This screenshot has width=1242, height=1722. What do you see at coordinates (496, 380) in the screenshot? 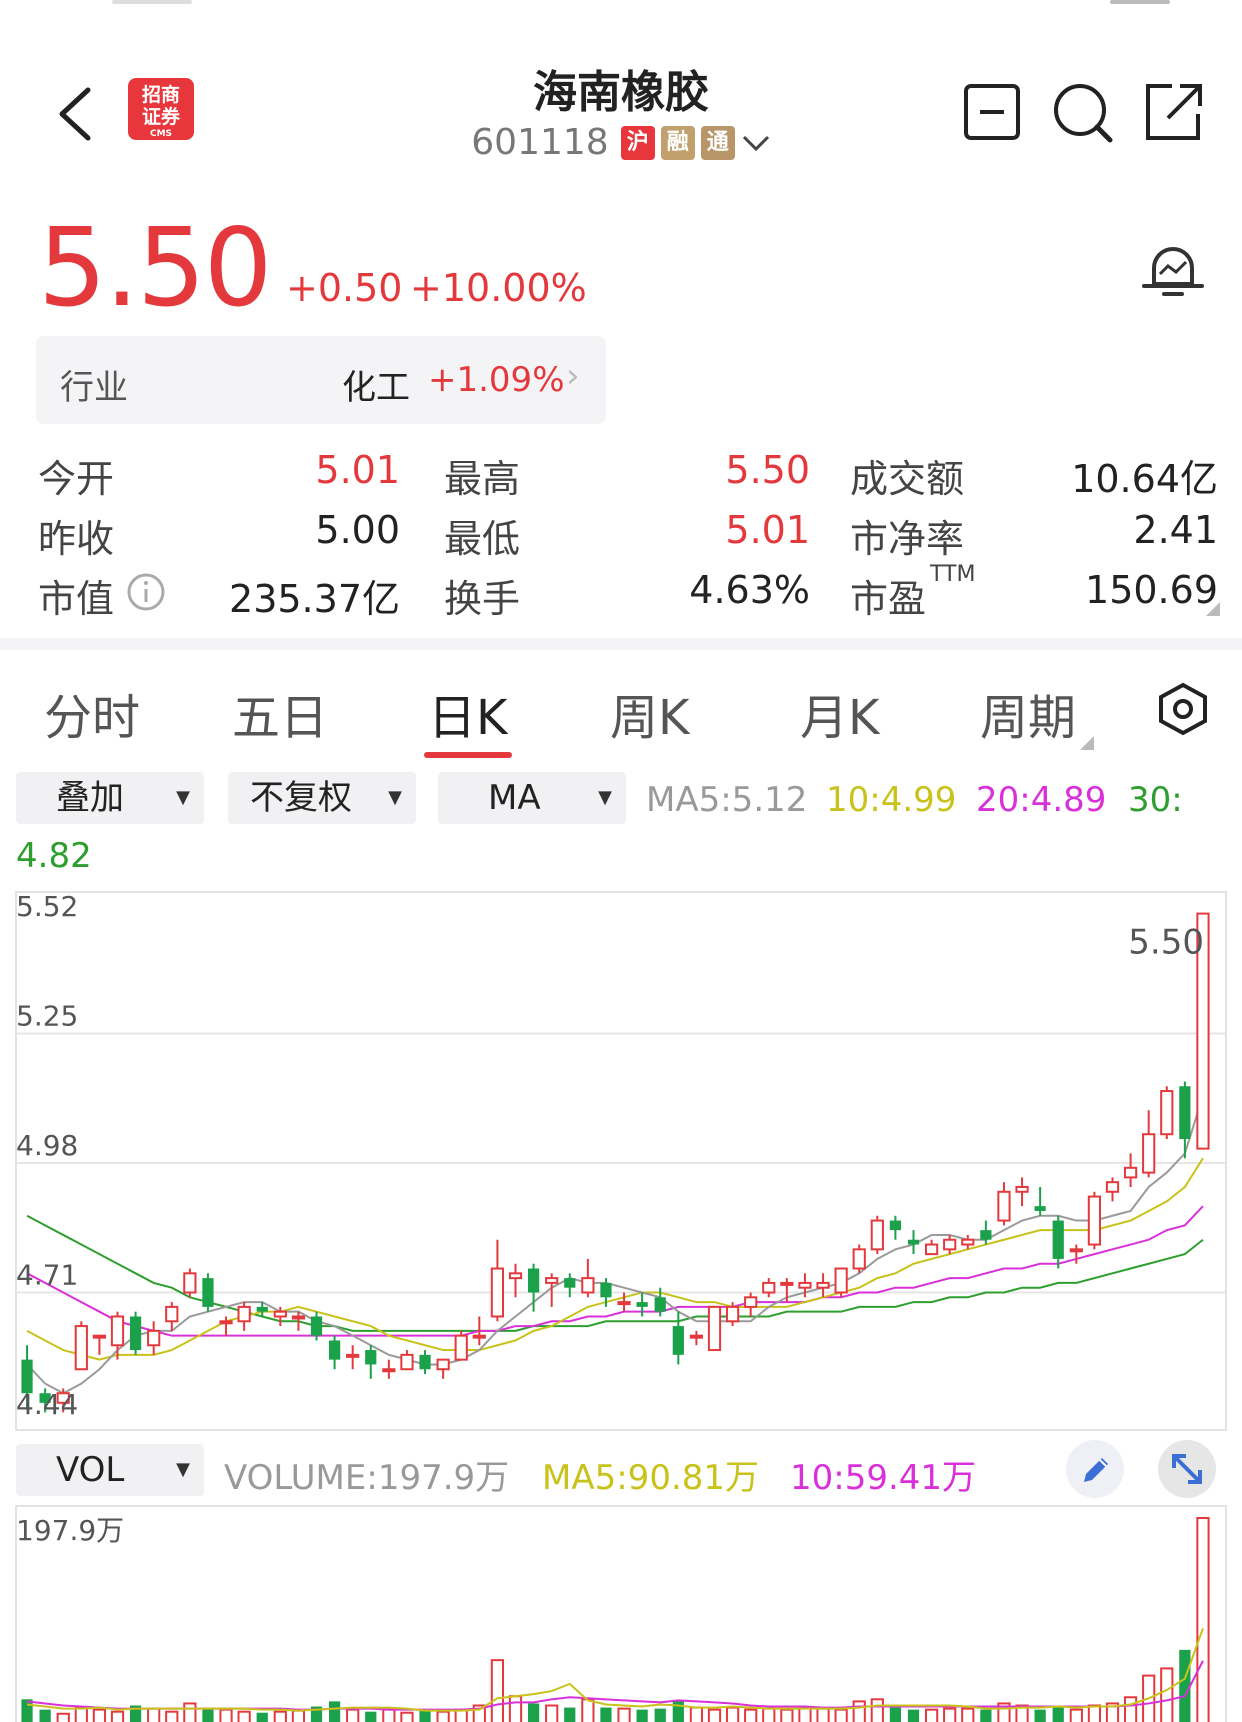
I see `industry-change: +1.09%` at bounding box center [496, 380].